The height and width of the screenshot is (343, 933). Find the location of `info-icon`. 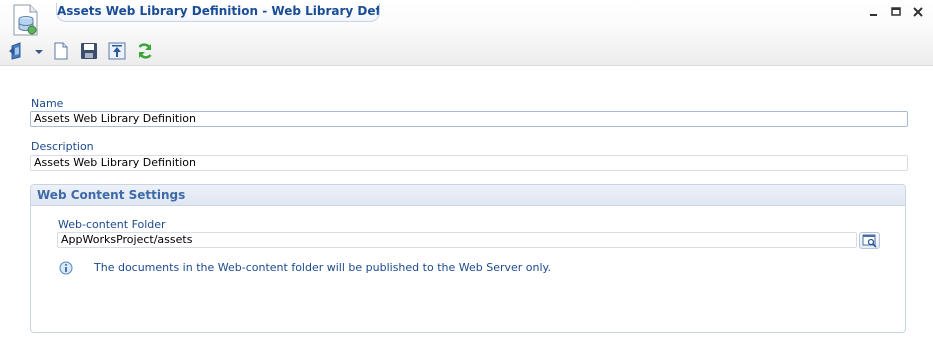

info-icon is located at coordinates (66, 268).